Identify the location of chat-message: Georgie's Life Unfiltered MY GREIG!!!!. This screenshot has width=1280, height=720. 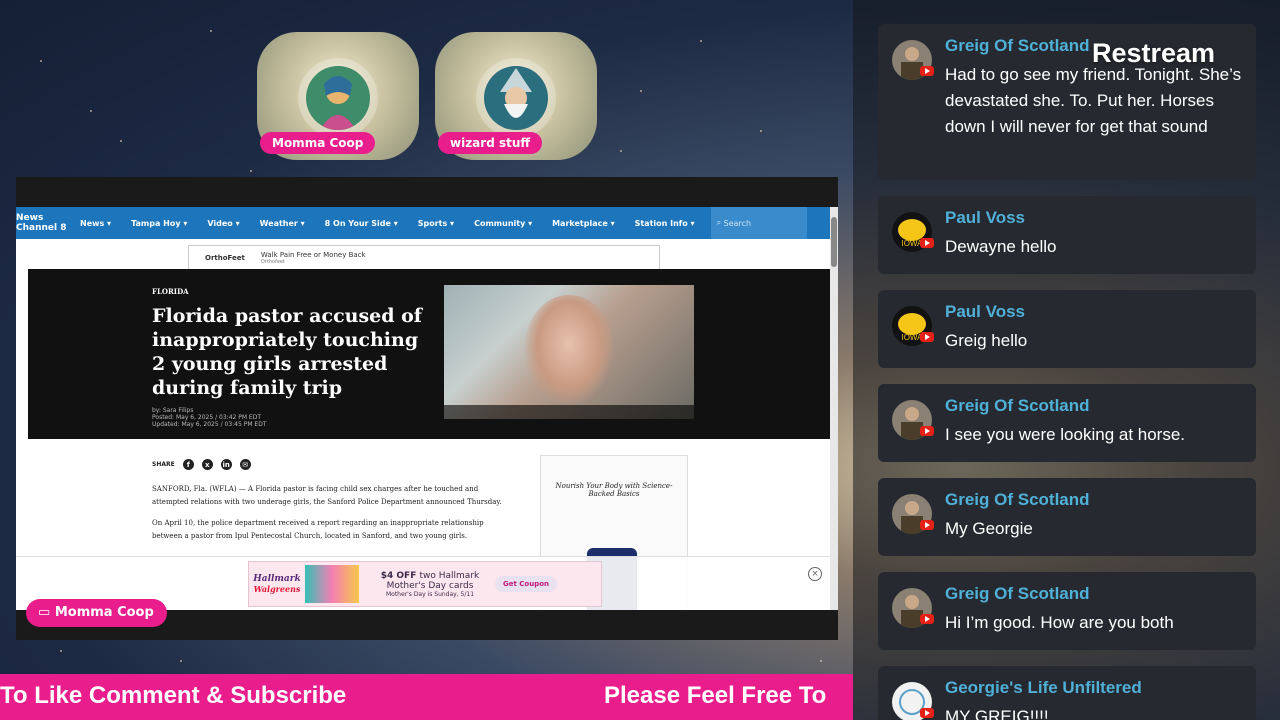
(1067, 693).